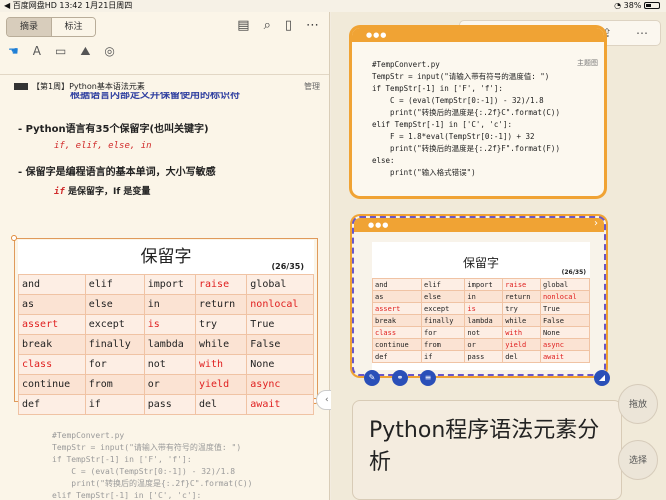 This screenshot has width=666, height=500. I want to click on tab-annotation: 标注, so click(73, 27).